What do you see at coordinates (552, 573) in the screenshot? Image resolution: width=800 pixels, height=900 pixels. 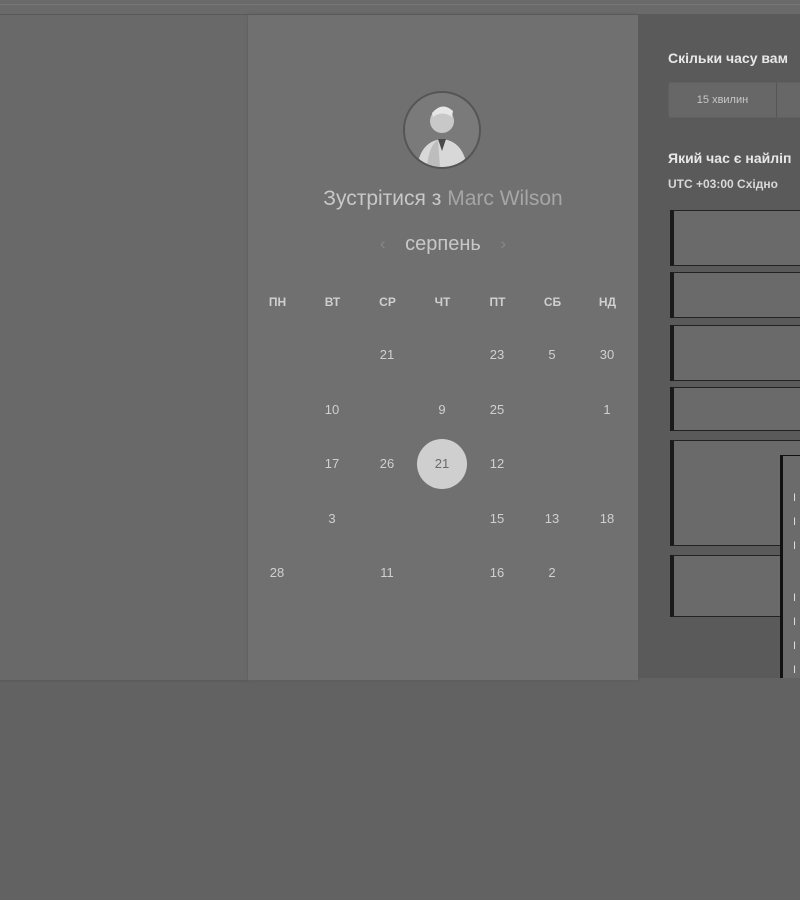 I see `calendar-day: 2` at bounding box center [552, 573].